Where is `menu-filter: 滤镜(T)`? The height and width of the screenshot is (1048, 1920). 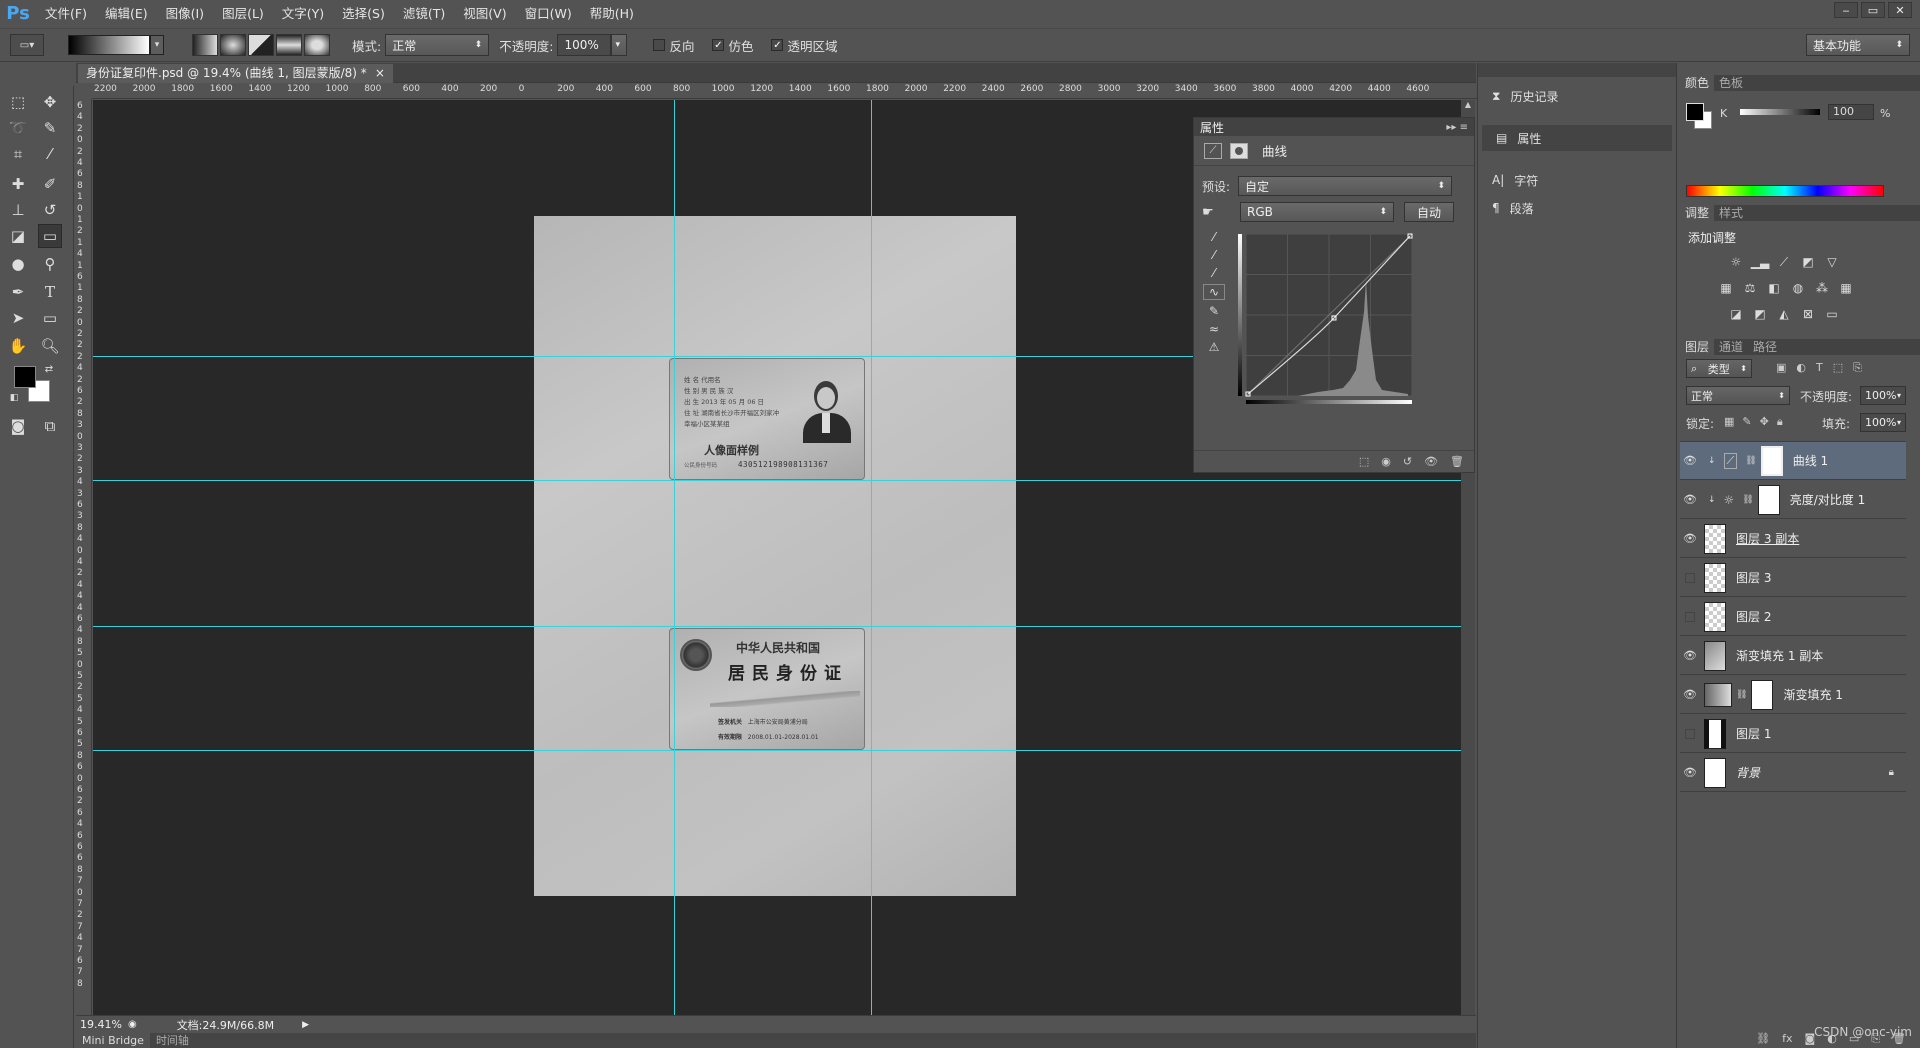
menu-filter: 滤镜(T) is located at coordinates (424, 13).